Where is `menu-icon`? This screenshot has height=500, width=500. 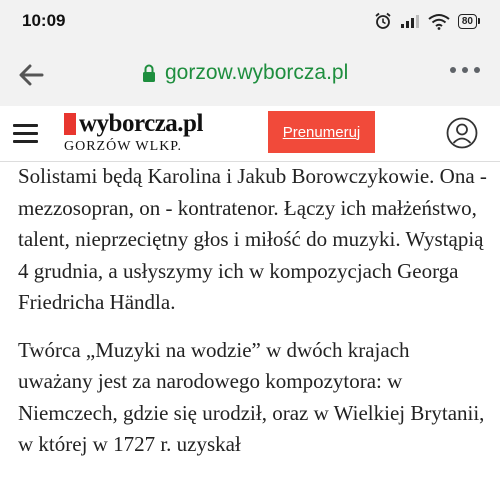
menu-icon is located at coordinates (25, 134).